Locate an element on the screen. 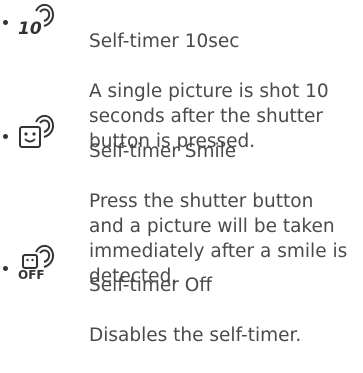  svg-text: OFF is located at coordinates (31, 275).